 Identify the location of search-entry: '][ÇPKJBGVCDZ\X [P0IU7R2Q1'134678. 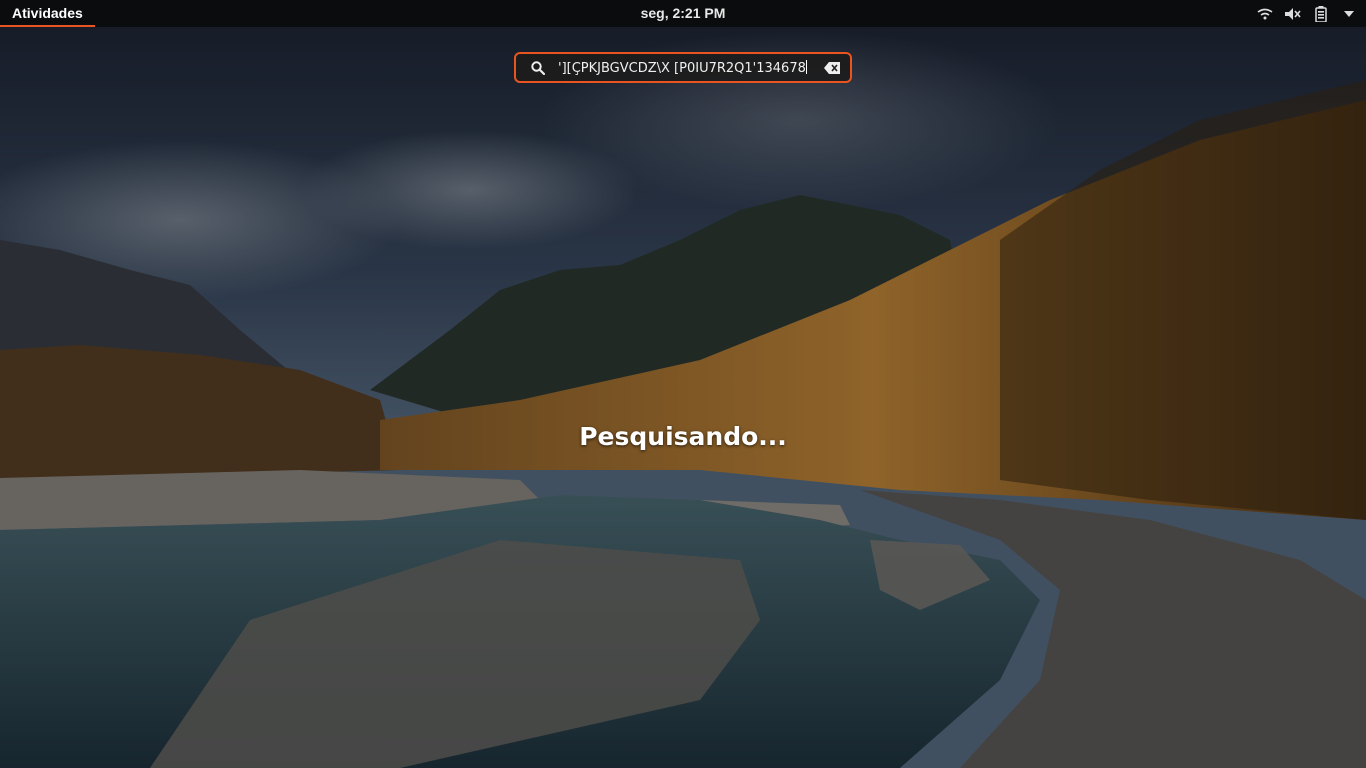
(683, 67).